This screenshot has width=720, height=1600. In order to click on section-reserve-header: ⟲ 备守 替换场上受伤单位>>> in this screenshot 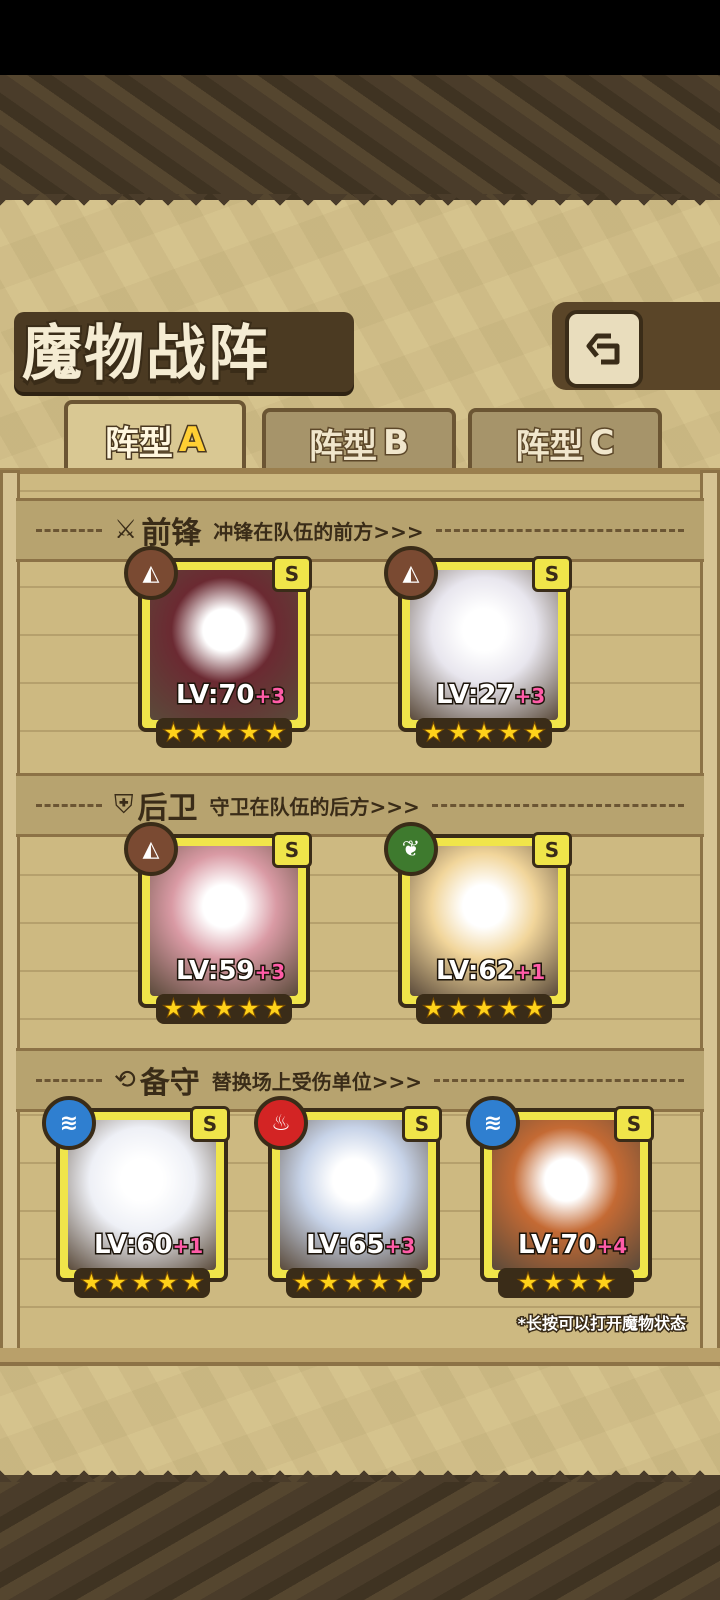, I will do `click(360, 1080)`.